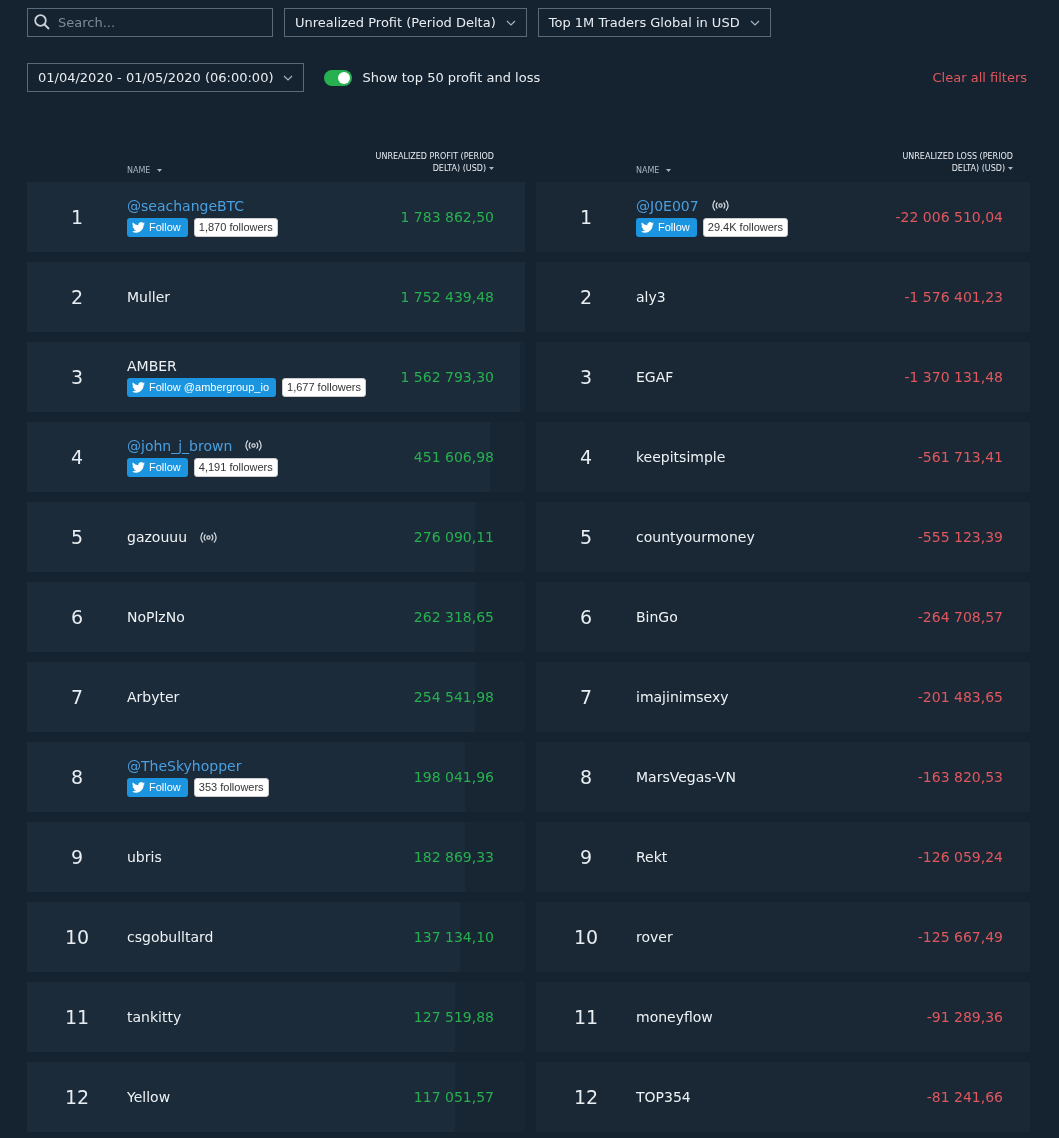 The image size is (1059, 1138). Describe the element at coordinates (157, 537) in the screenshot. I see `trader-name: gazouuu` at that location.